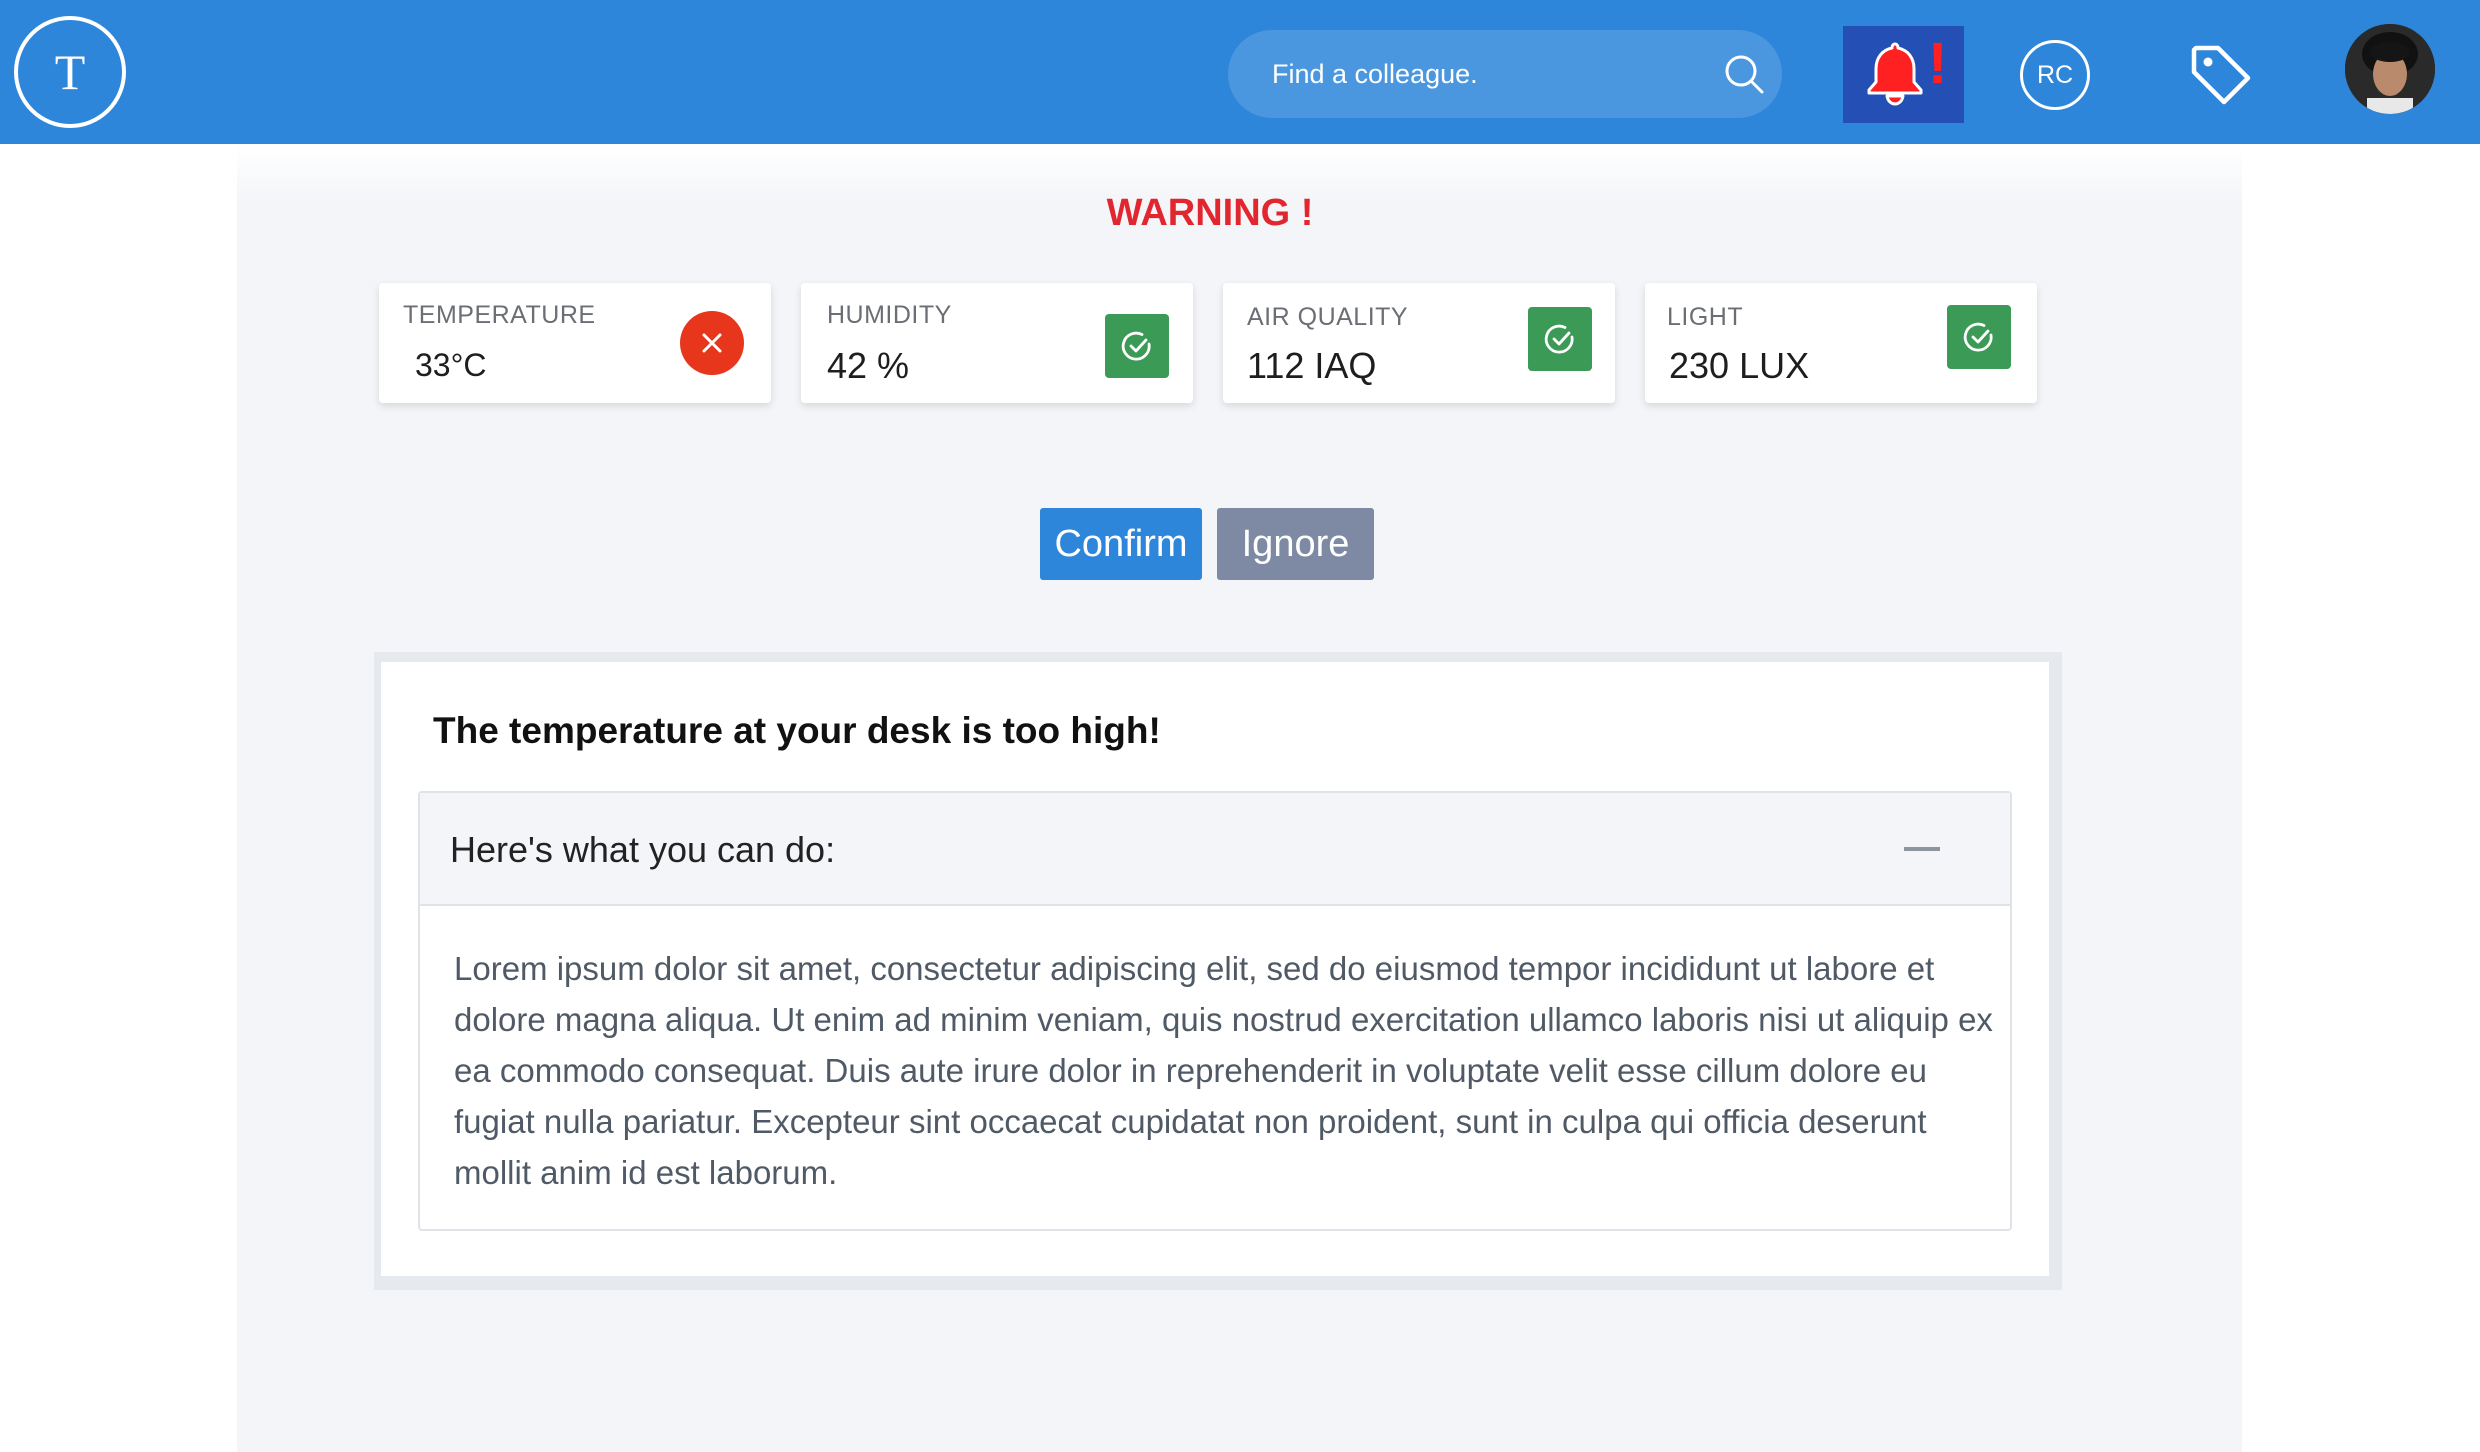 The image size is (2480, 1452). What do you see at coordinates (997, 343) in the screenshot?
I see `metric-card-humidity: HUMIDITY 42 %` at bounding box center [997, 343].